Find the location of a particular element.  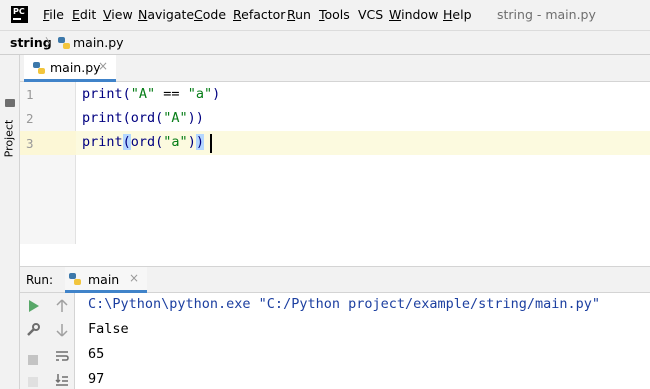

line-number: 1 is located at coordinates (30, 94).